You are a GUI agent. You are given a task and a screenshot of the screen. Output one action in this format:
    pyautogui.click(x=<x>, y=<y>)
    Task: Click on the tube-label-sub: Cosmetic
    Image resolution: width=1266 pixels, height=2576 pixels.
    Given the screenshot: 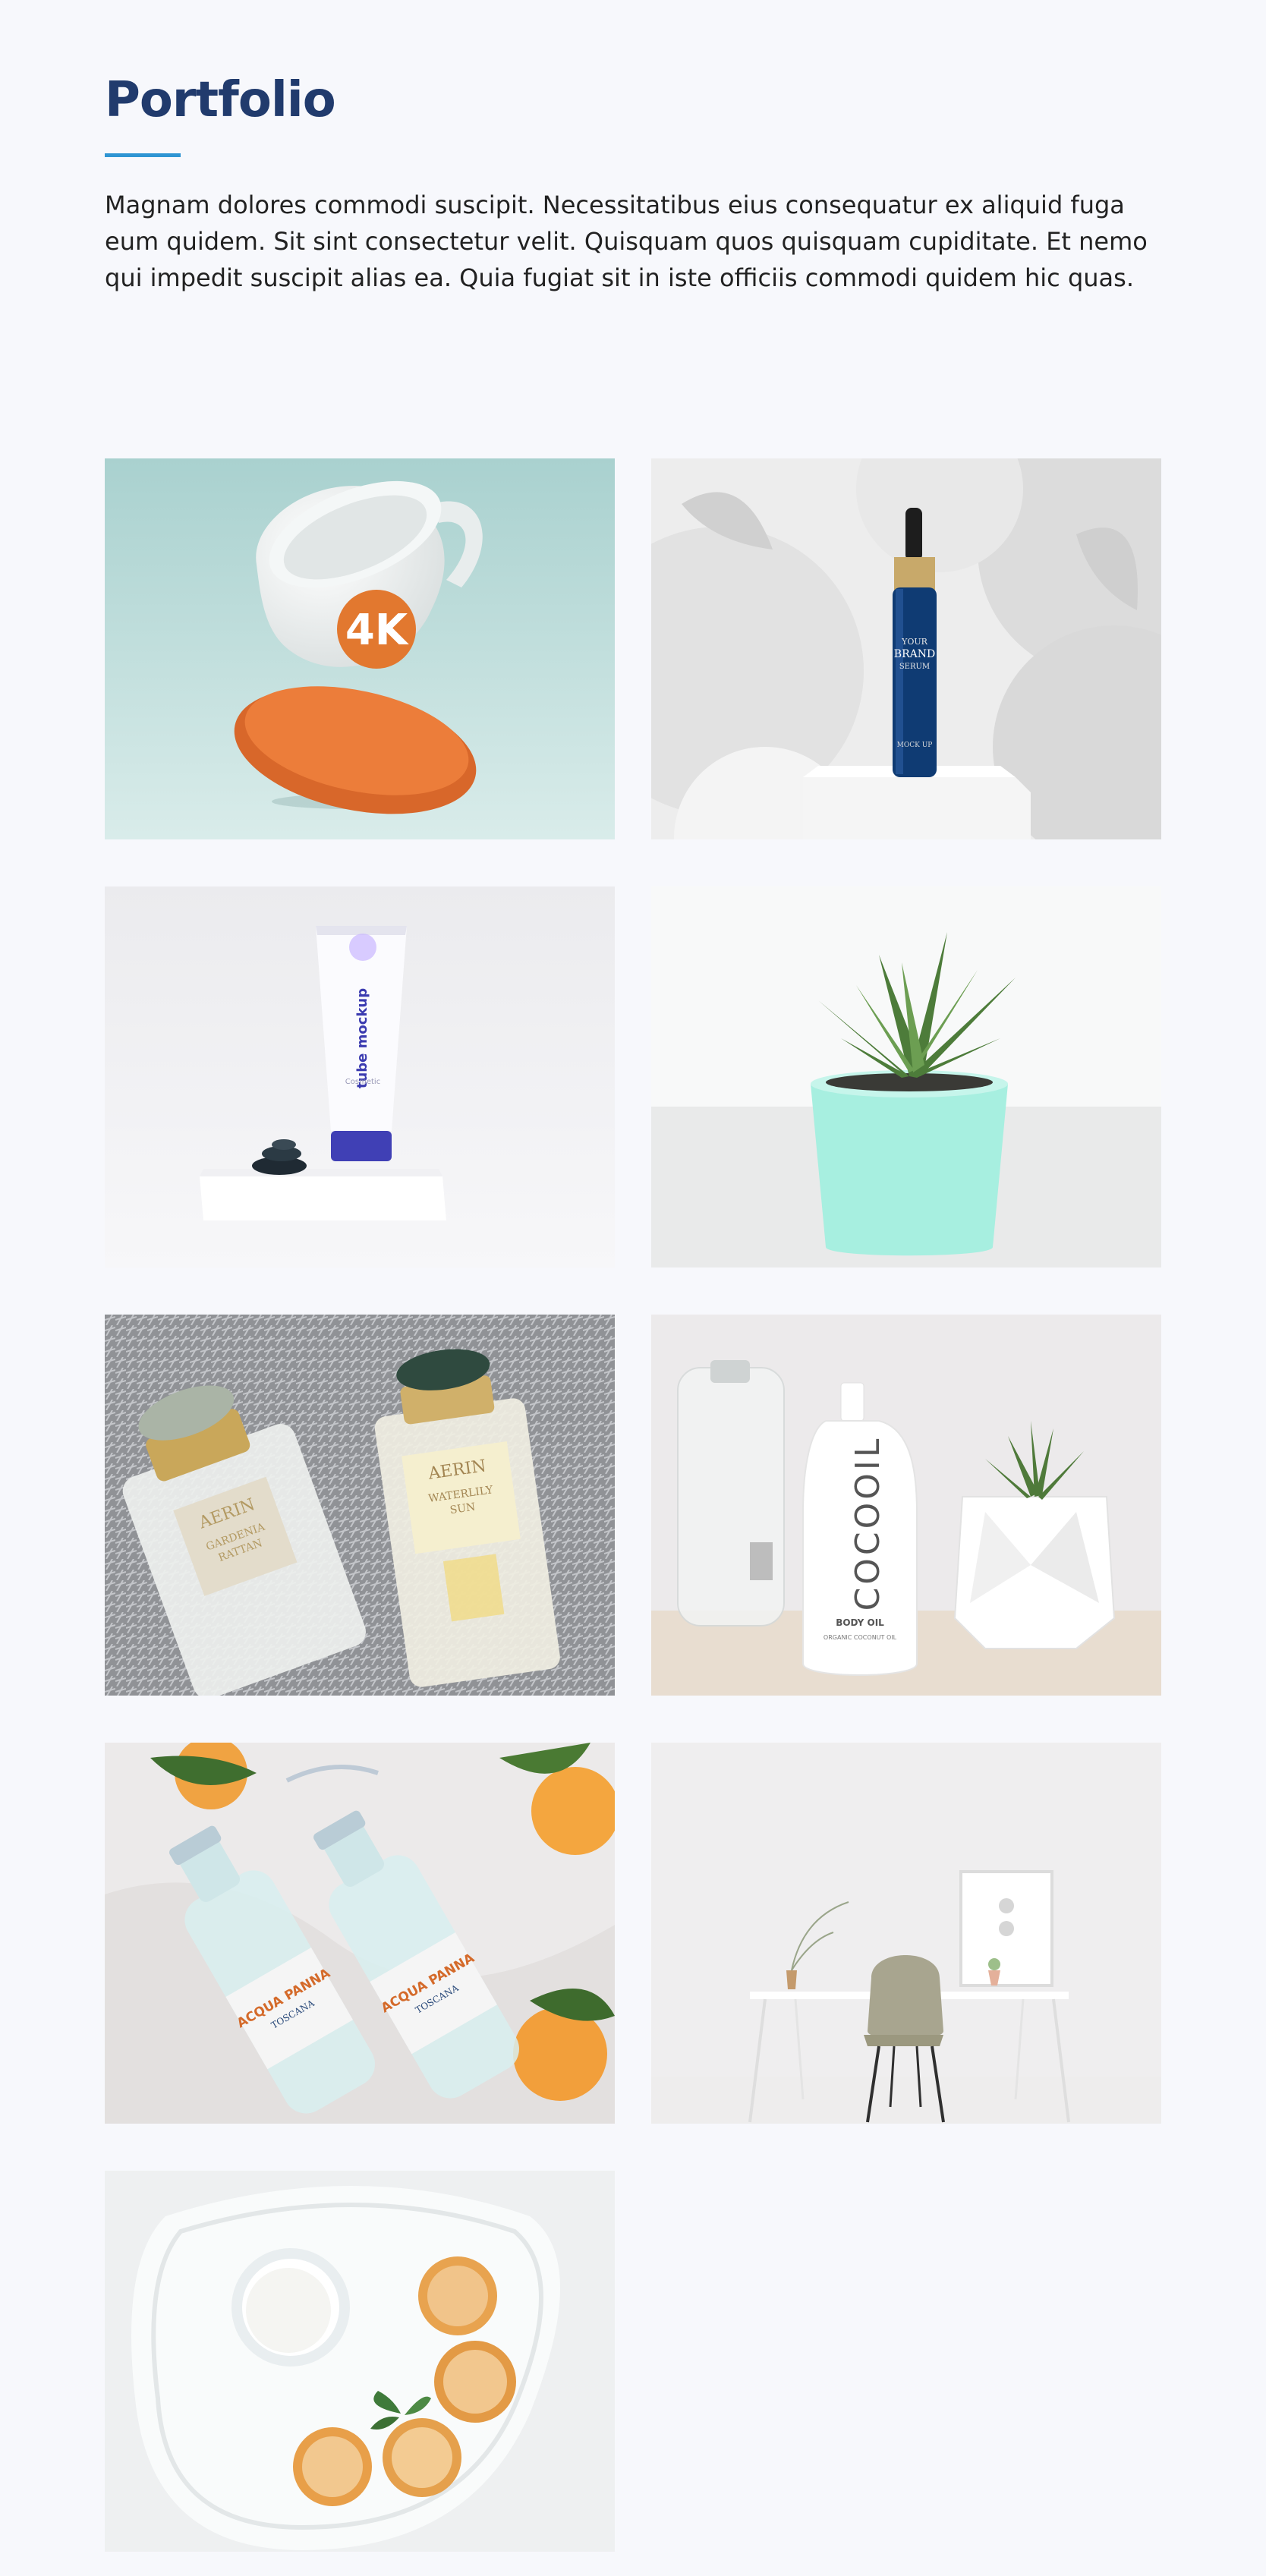 What is the action you would take?
    pyautogui.click(x=363, y=1082)
    